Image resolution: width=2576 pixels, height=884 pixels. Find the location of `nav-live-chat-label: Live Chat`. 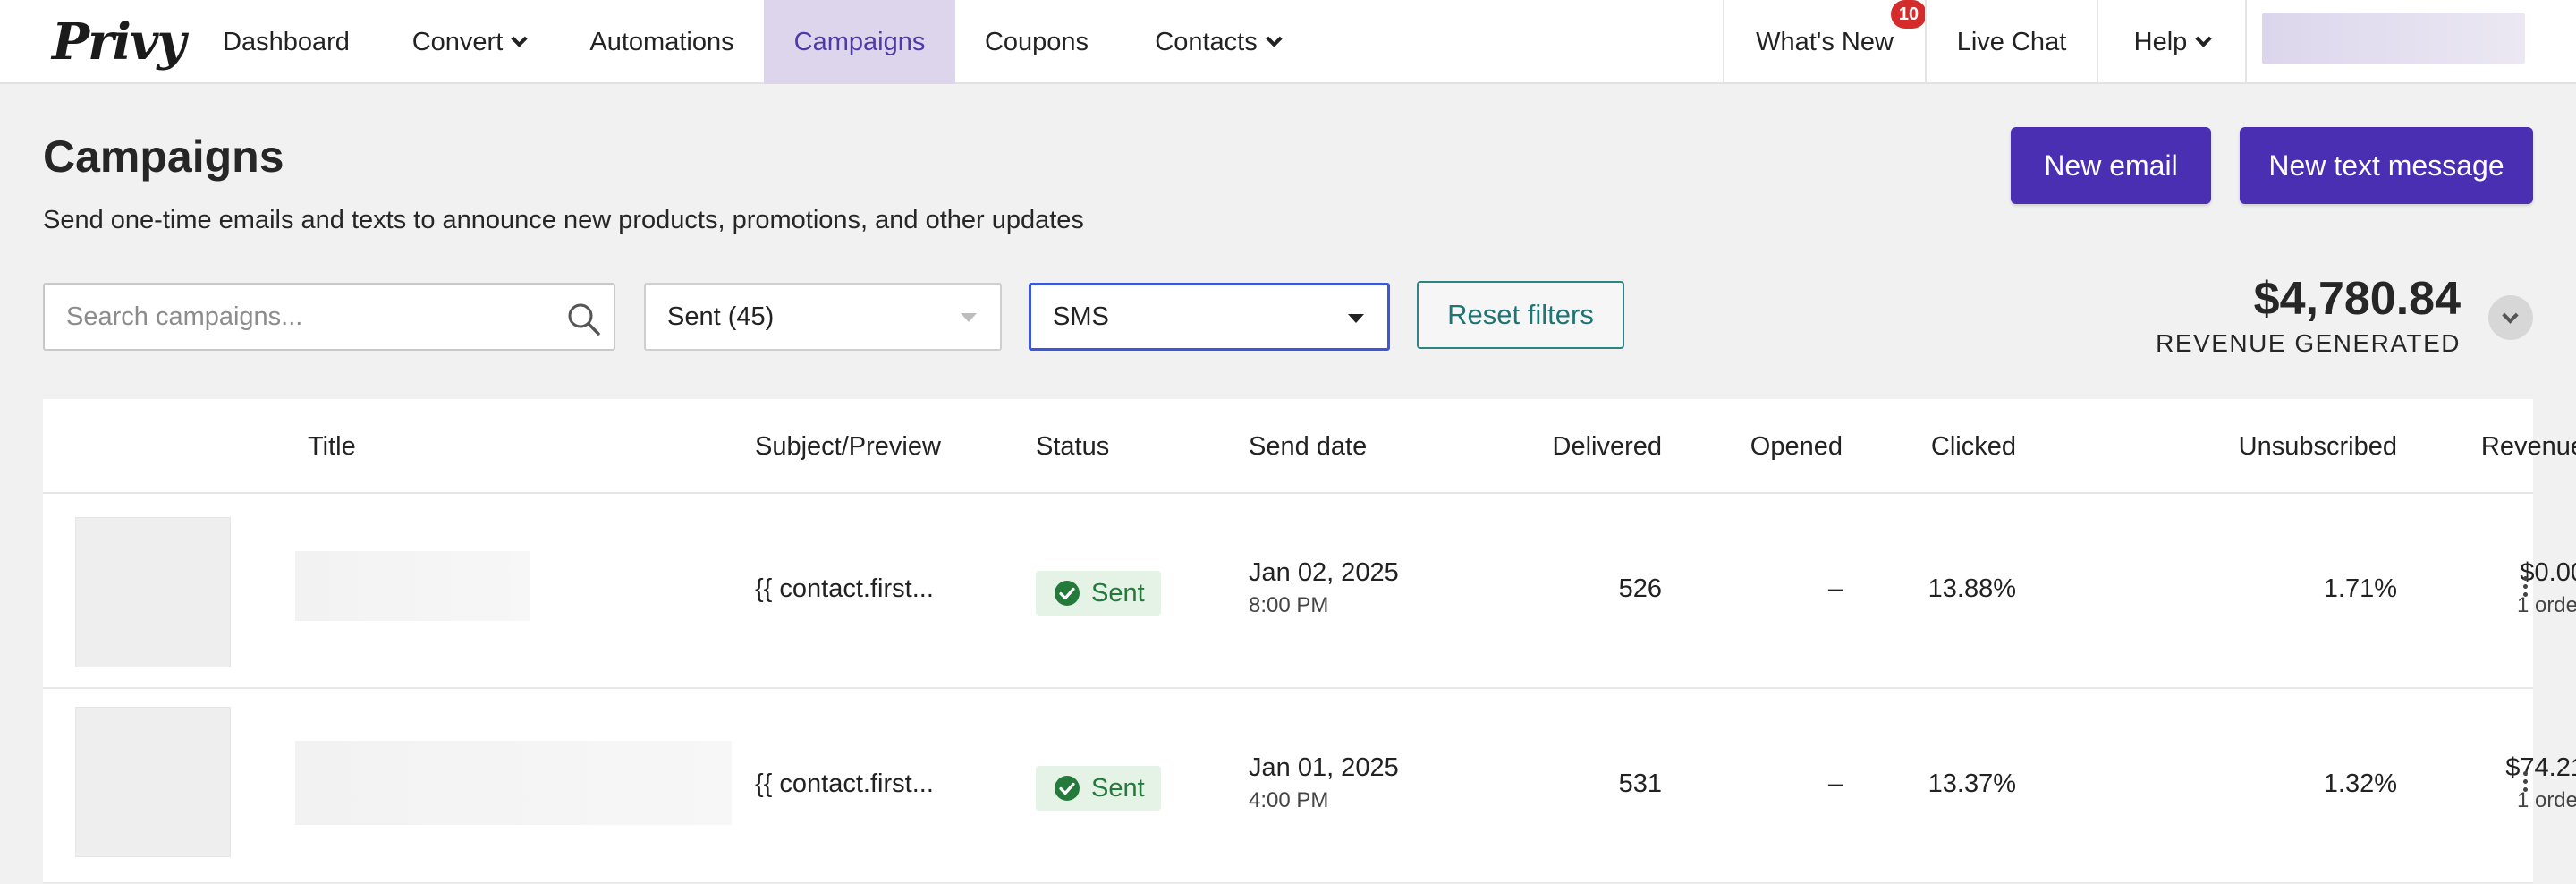

nav-live-chat-label: Live Chat is located at coordinates (2011, 41).